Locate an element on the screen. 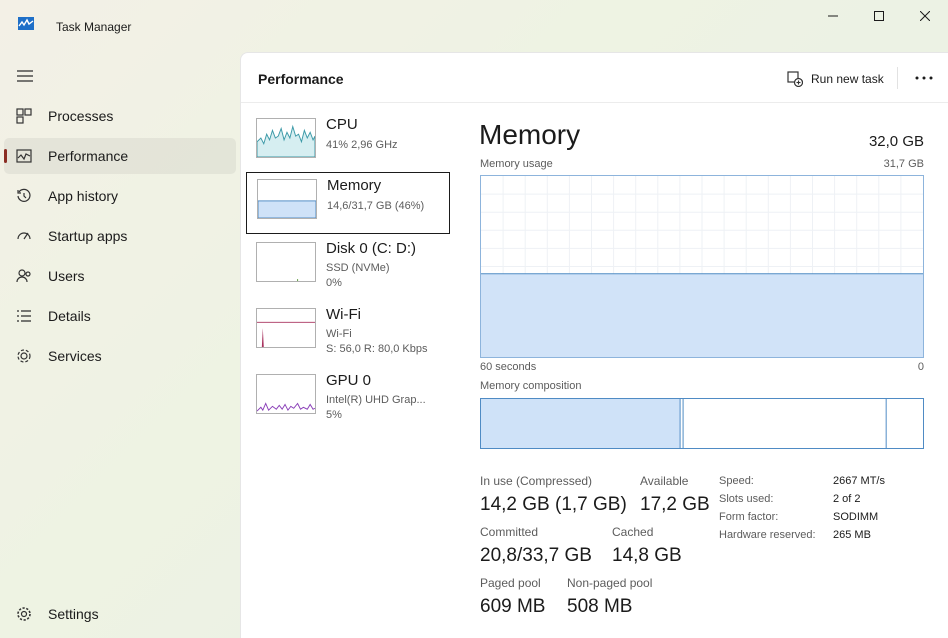 This screenshot has width=948, height=638. hardware-reserved-label: Hardware reserved: is located at coordinates (767, 535).